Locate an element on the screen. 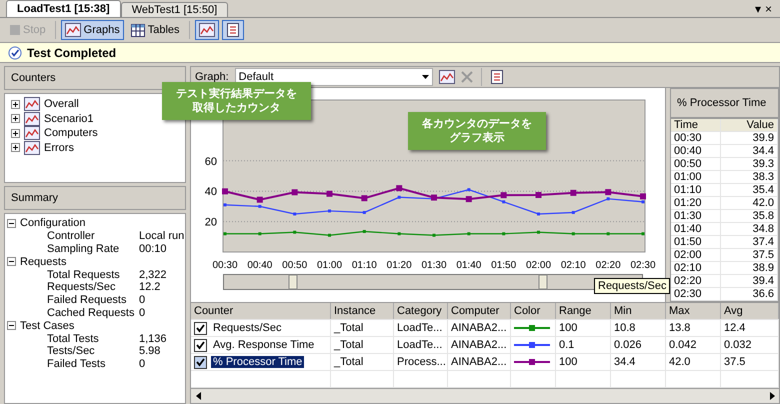  table-cell: 02:00 is located at coordinates (696, 255).